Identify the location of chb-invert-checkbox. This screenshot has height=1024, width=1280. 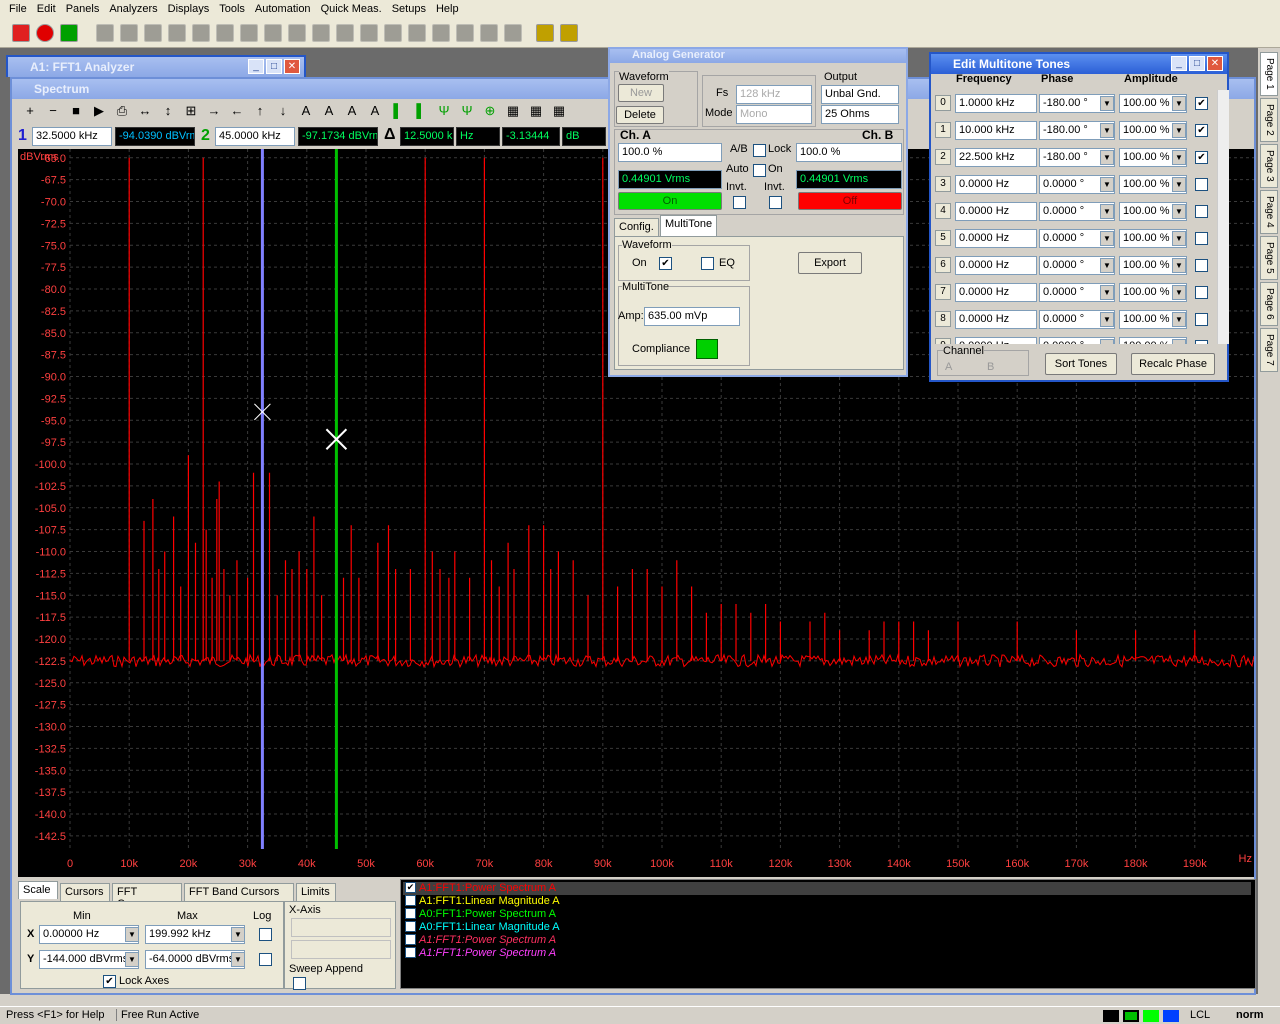
(775, 202).